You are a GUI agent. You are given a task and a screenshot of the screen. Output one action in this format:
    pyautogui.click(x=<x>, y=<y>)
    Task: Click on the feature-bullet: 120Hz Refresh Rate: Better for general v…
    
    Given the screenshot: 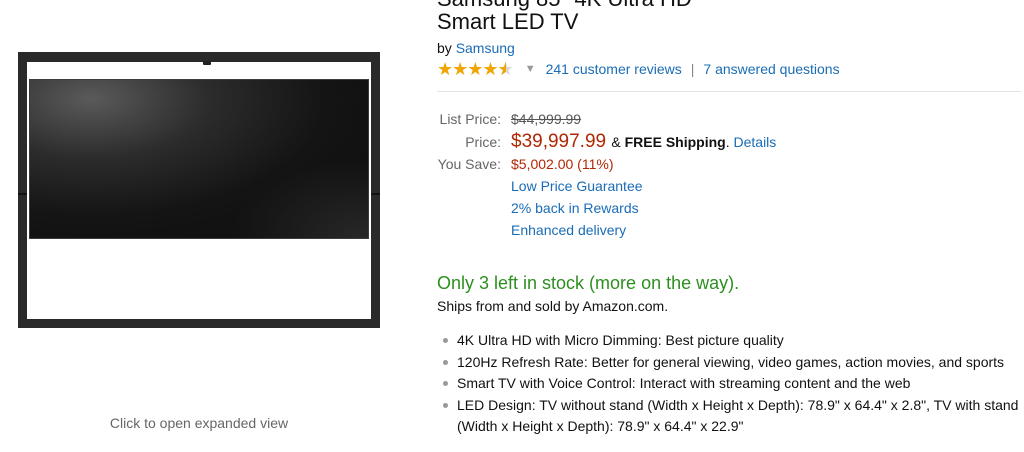 What is the action you would take?
    pyautogui.click(x=730, y=363)
    